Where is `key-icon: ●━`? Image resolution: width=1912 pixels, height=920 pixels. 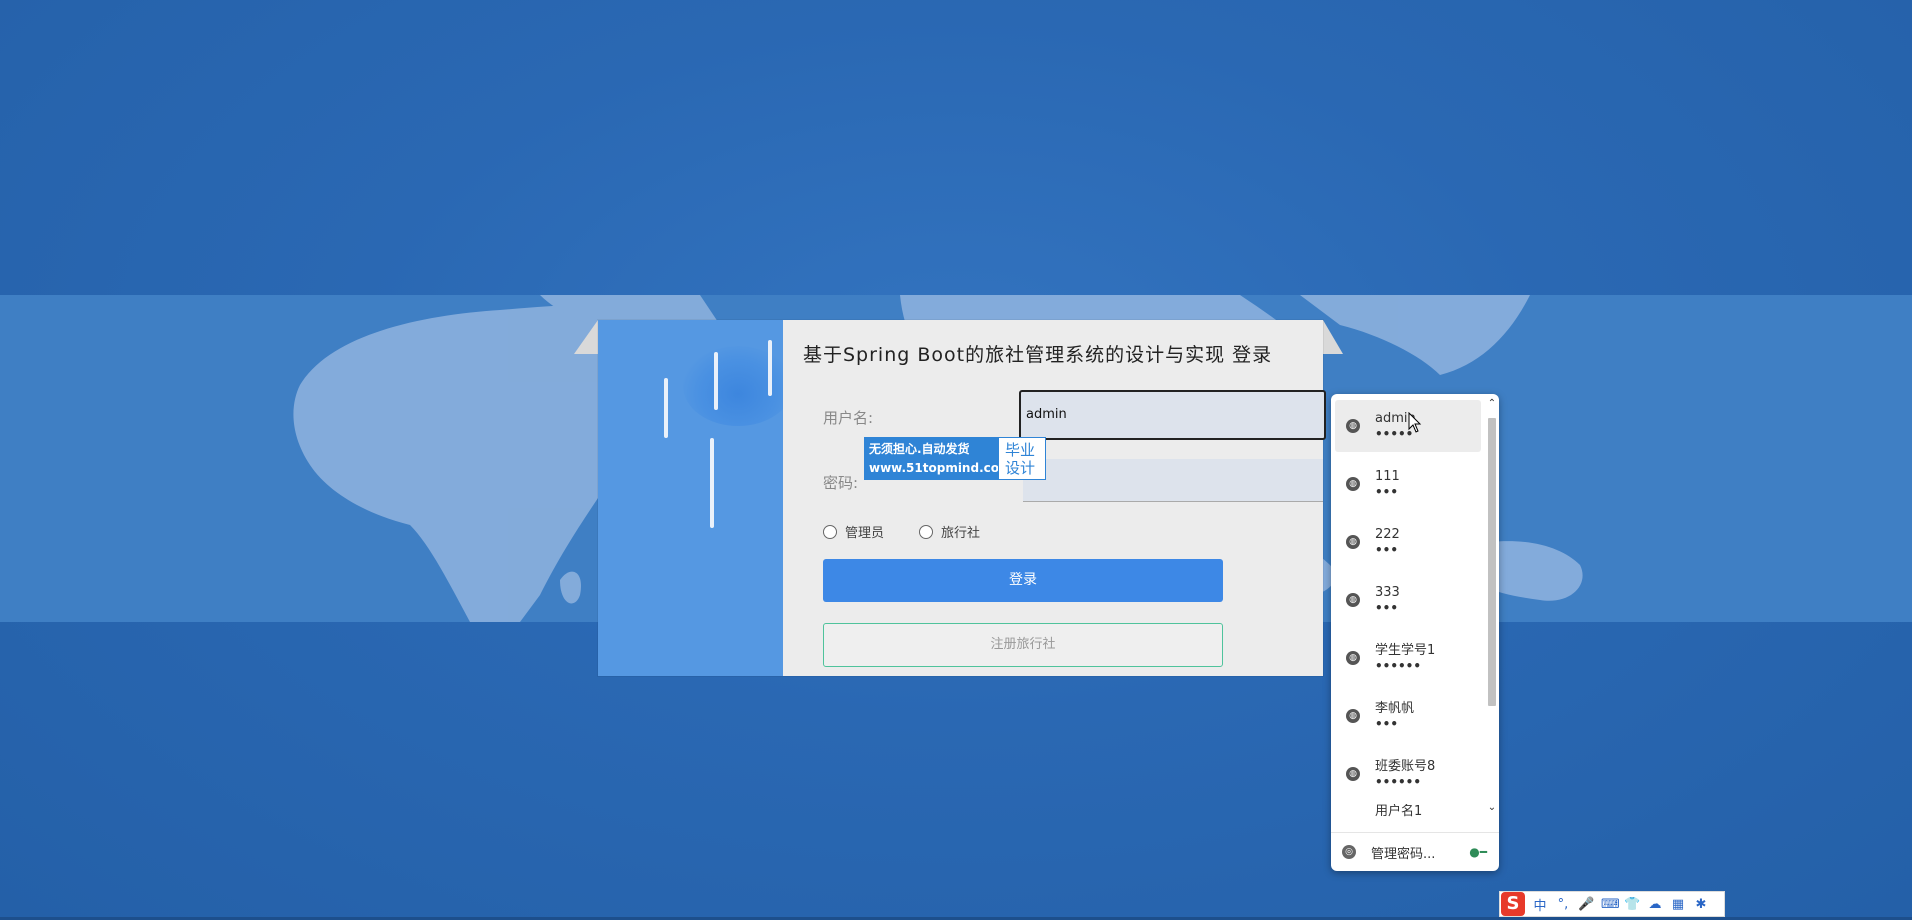 key-icon: ●━ is located at coordinates (1478, 852).